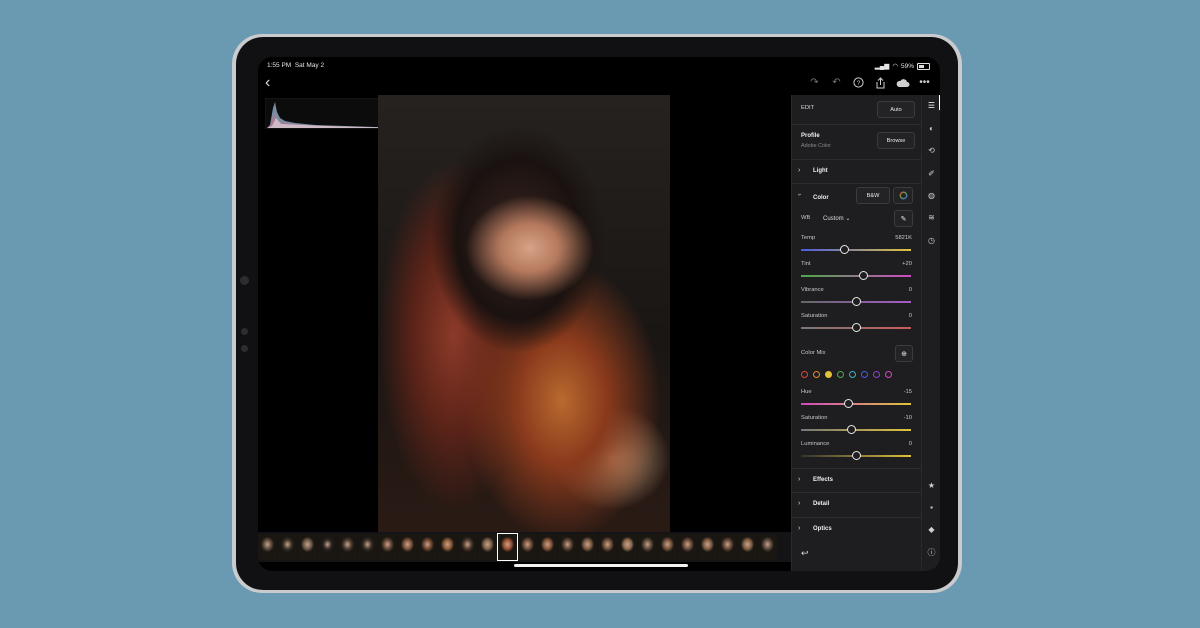 This screenshot has width=1200, height=628. I want to click on reset-undo-icon: ↩, so click(805, 553).